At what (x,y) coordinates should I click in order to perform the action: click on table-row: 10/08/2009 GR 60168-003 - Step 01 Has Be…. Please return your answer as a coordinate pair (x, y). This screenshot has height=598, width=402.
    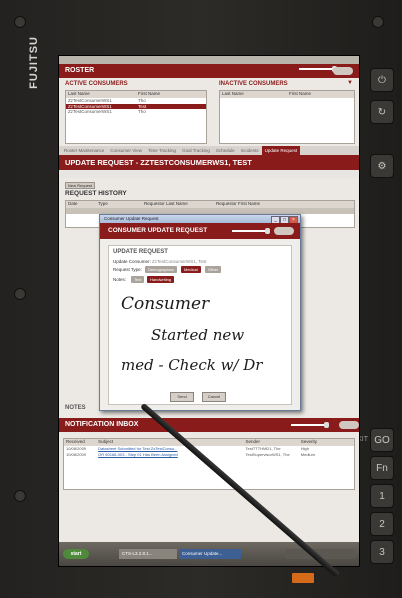
    Looking at the image, I should click on (209, 455).